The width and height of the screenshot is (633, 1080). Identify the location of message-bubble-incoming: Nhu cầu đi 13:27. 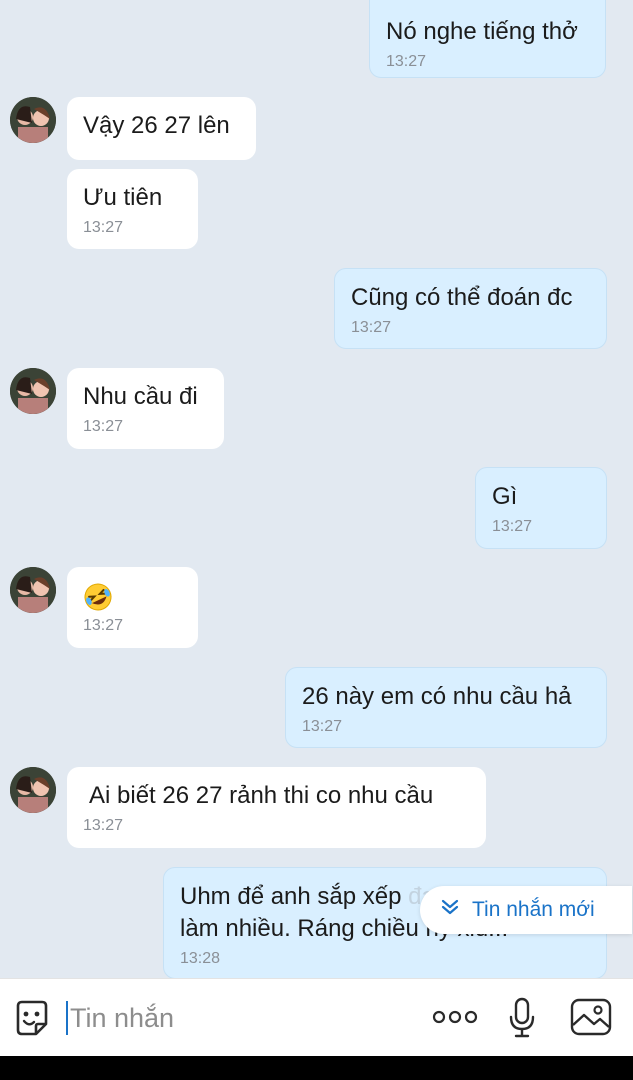
(145, 408).